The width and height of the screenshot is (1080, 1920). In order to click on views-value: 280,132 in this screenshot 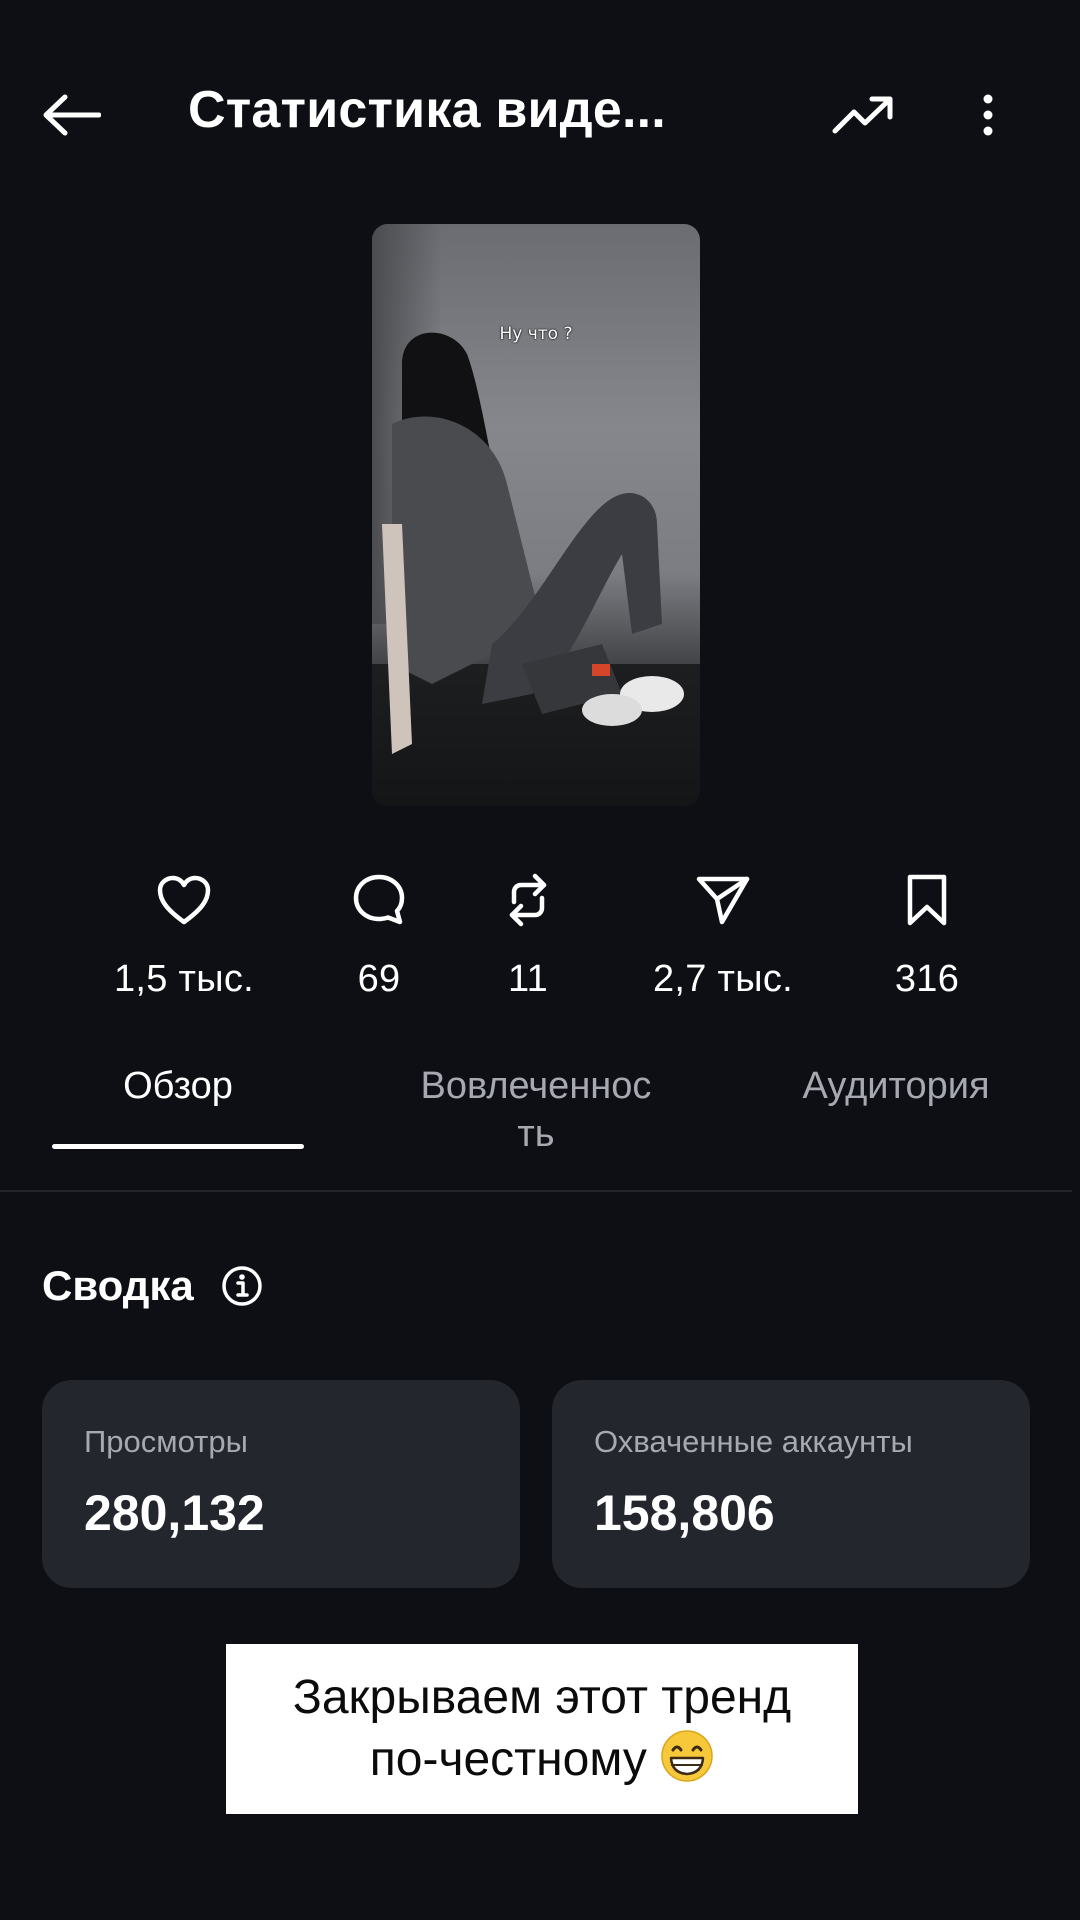, I will do `click(174, 1513)`.